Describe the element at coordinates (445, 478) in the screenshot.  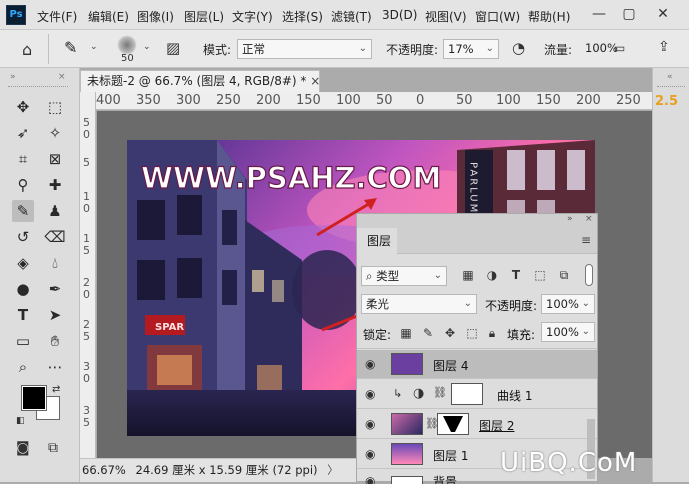
I see `layer-name: 背景` at that location.